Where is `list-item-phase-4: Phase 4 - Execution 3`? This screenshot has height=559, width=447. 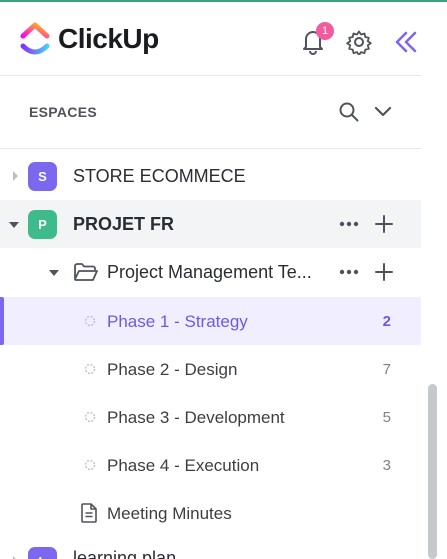 list-item-phase-4: Phase 4 - Execution 3 is located at coordinates (210, 465).